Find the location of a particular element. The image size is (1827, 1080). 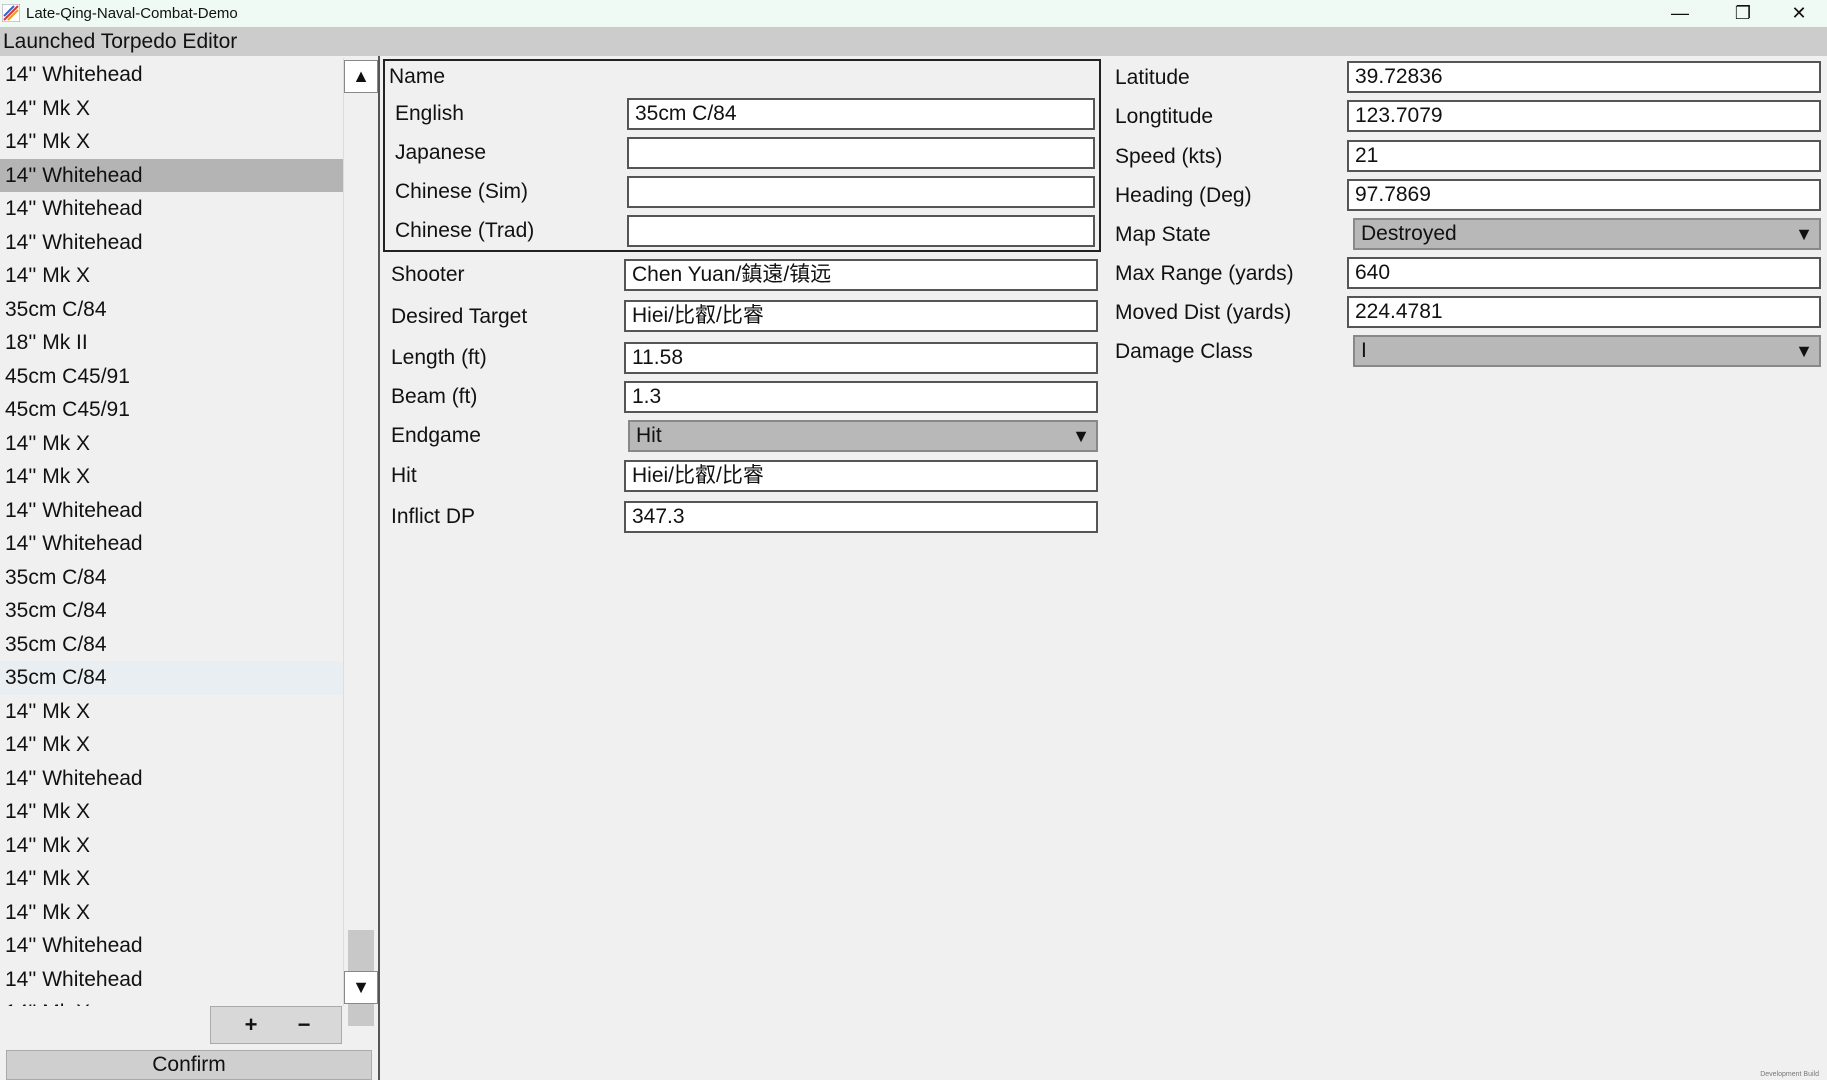

damage-class-value: I is located at coordinates (1364, 350).